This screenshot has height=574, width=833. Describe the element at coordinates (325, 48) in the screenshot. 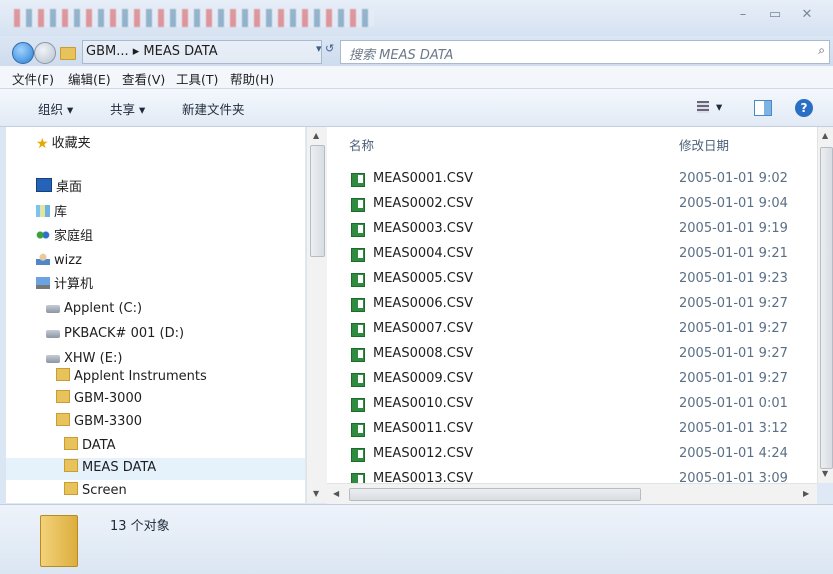

I see `refresh-icon: ▾ ↺` at that location.